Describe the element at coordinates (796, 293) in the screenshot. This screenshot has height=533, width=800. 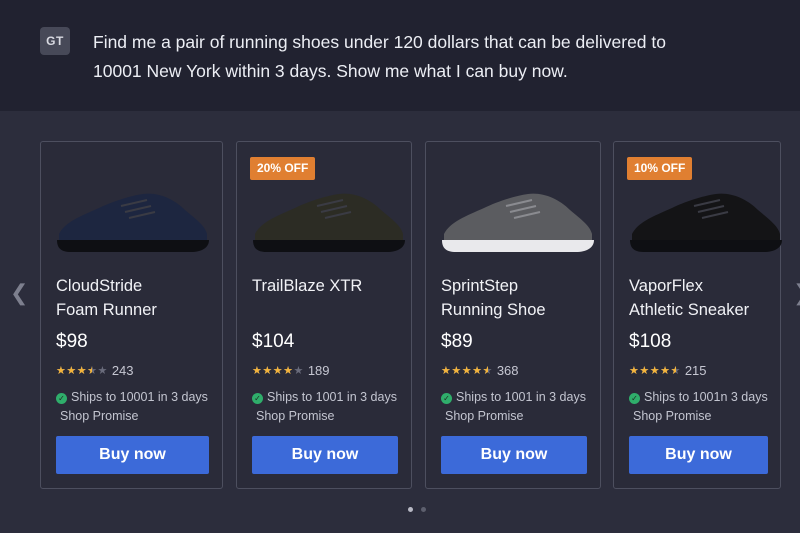
I see `chevron-right-icon: ❯` at that location.